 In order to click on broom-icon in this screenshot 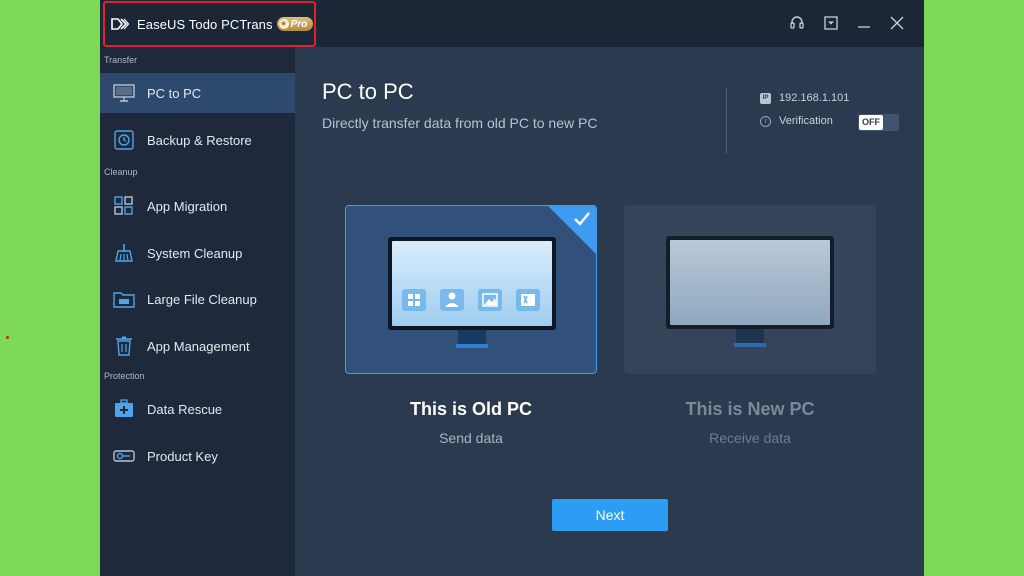, I will do `click(124, 253)`.